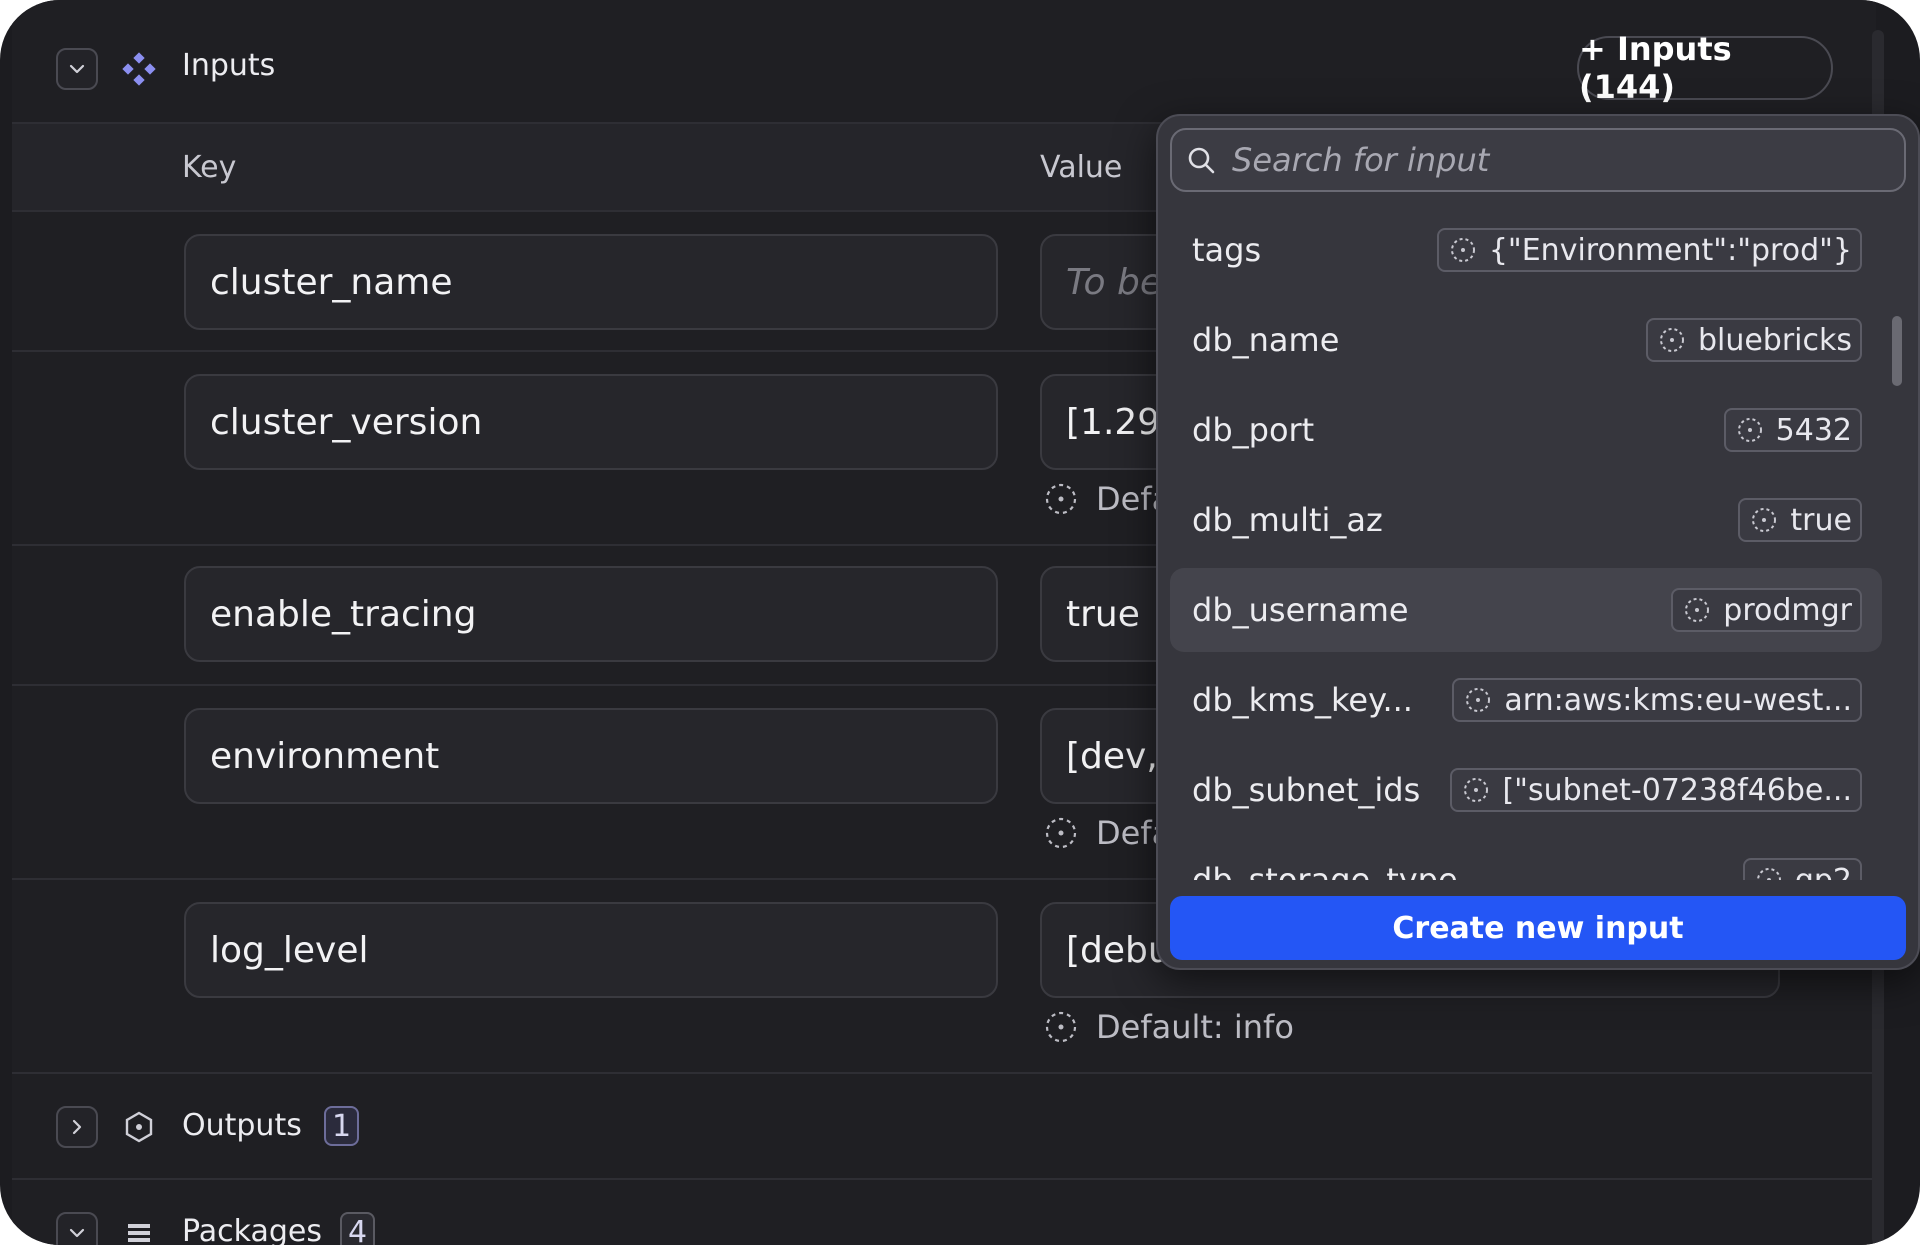  I want to click on chevron-right-icon, so click(77, 1127).